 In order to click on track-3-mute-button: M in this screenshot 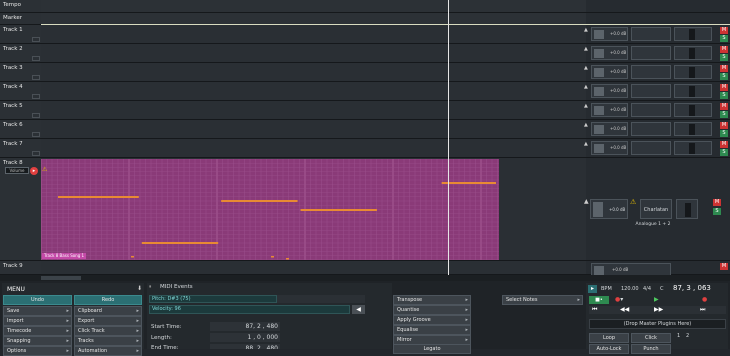, I will do `click(724, 68)`.